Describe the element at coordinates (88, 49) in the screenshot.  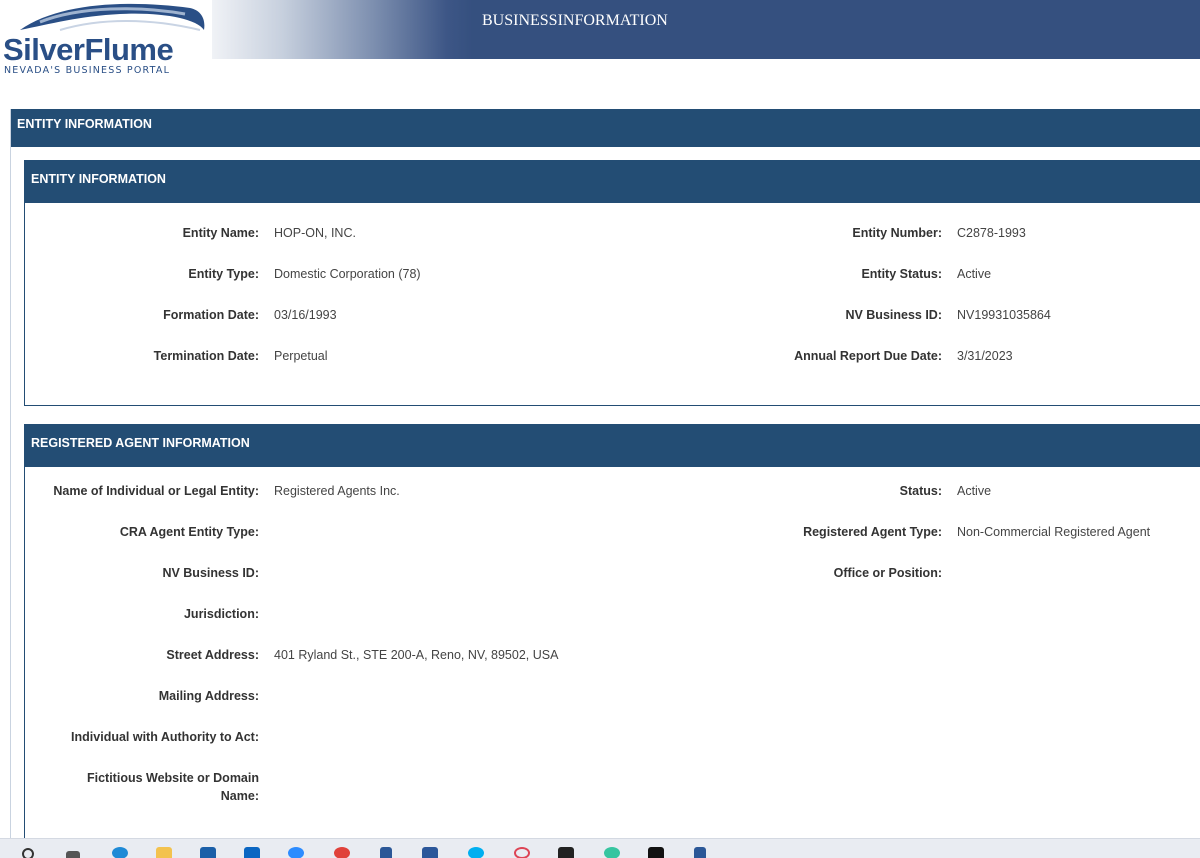
I see `logo-title: SilverFlume` at that location.